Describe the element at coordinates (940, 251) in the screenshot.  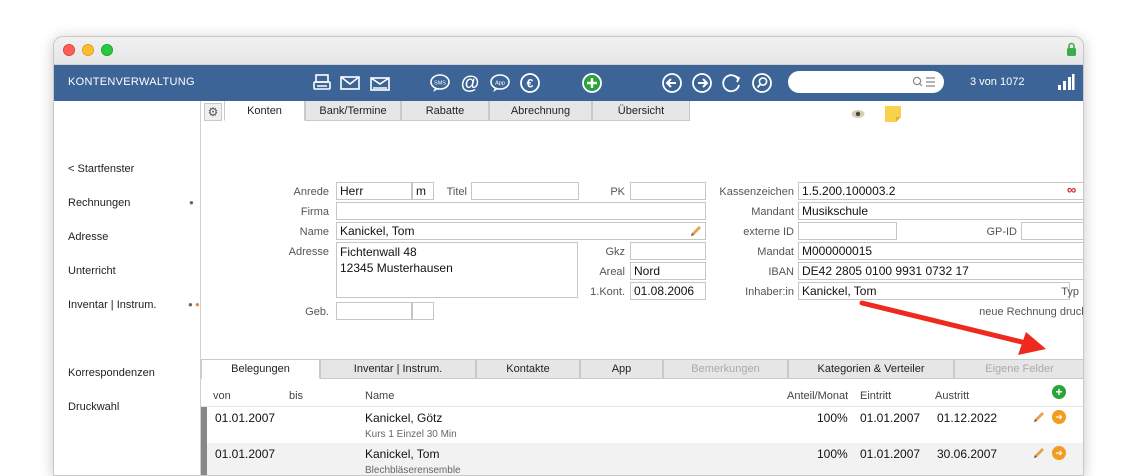
I see `mandat-field: M000000015` at that location.